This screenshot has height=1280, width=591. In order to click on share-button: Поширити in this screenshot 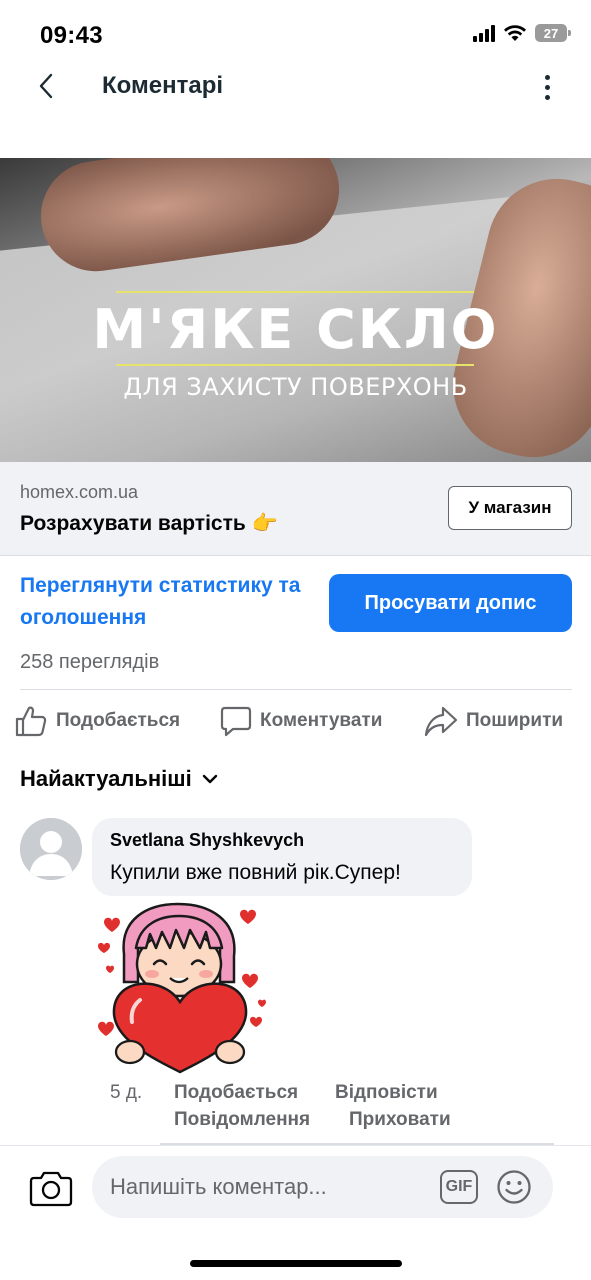, I will do `click(493, 721)`.